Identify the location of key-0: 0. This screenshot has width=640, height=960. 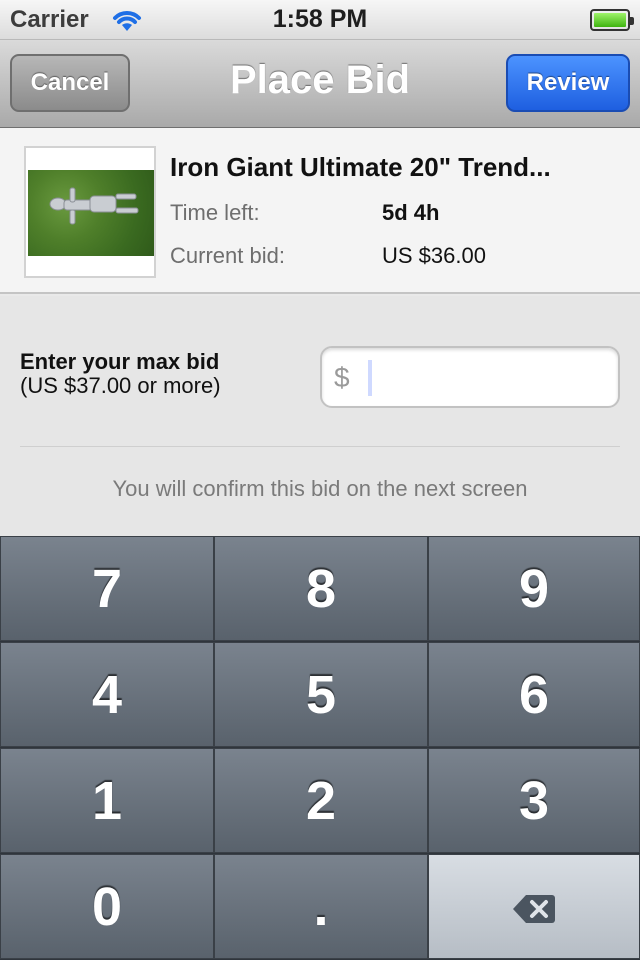
(107, 906).